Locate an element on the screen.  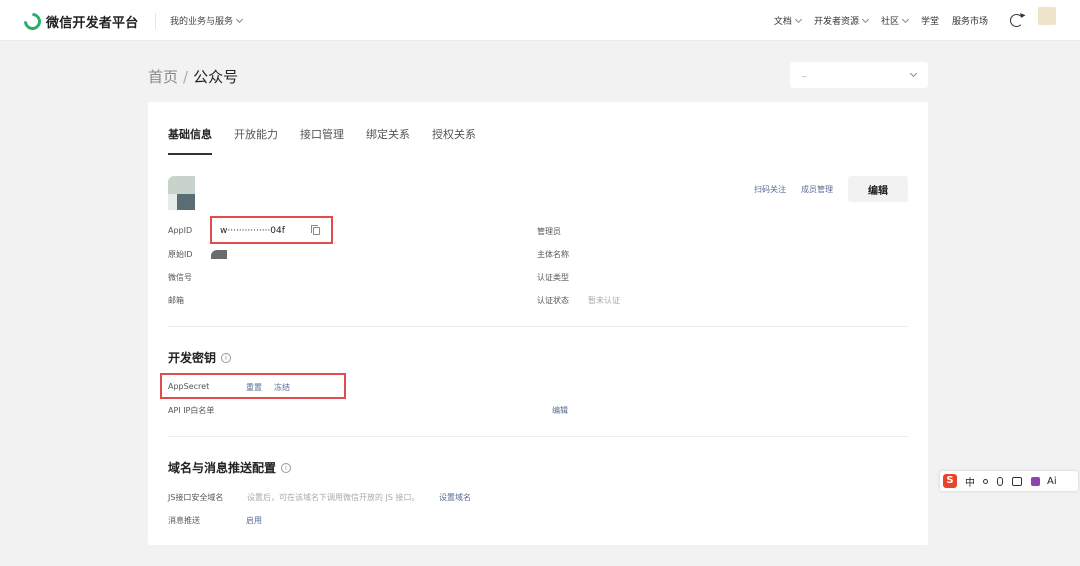
tab-bind-relations: 绑定关系 is located at coordinates (388, 140).